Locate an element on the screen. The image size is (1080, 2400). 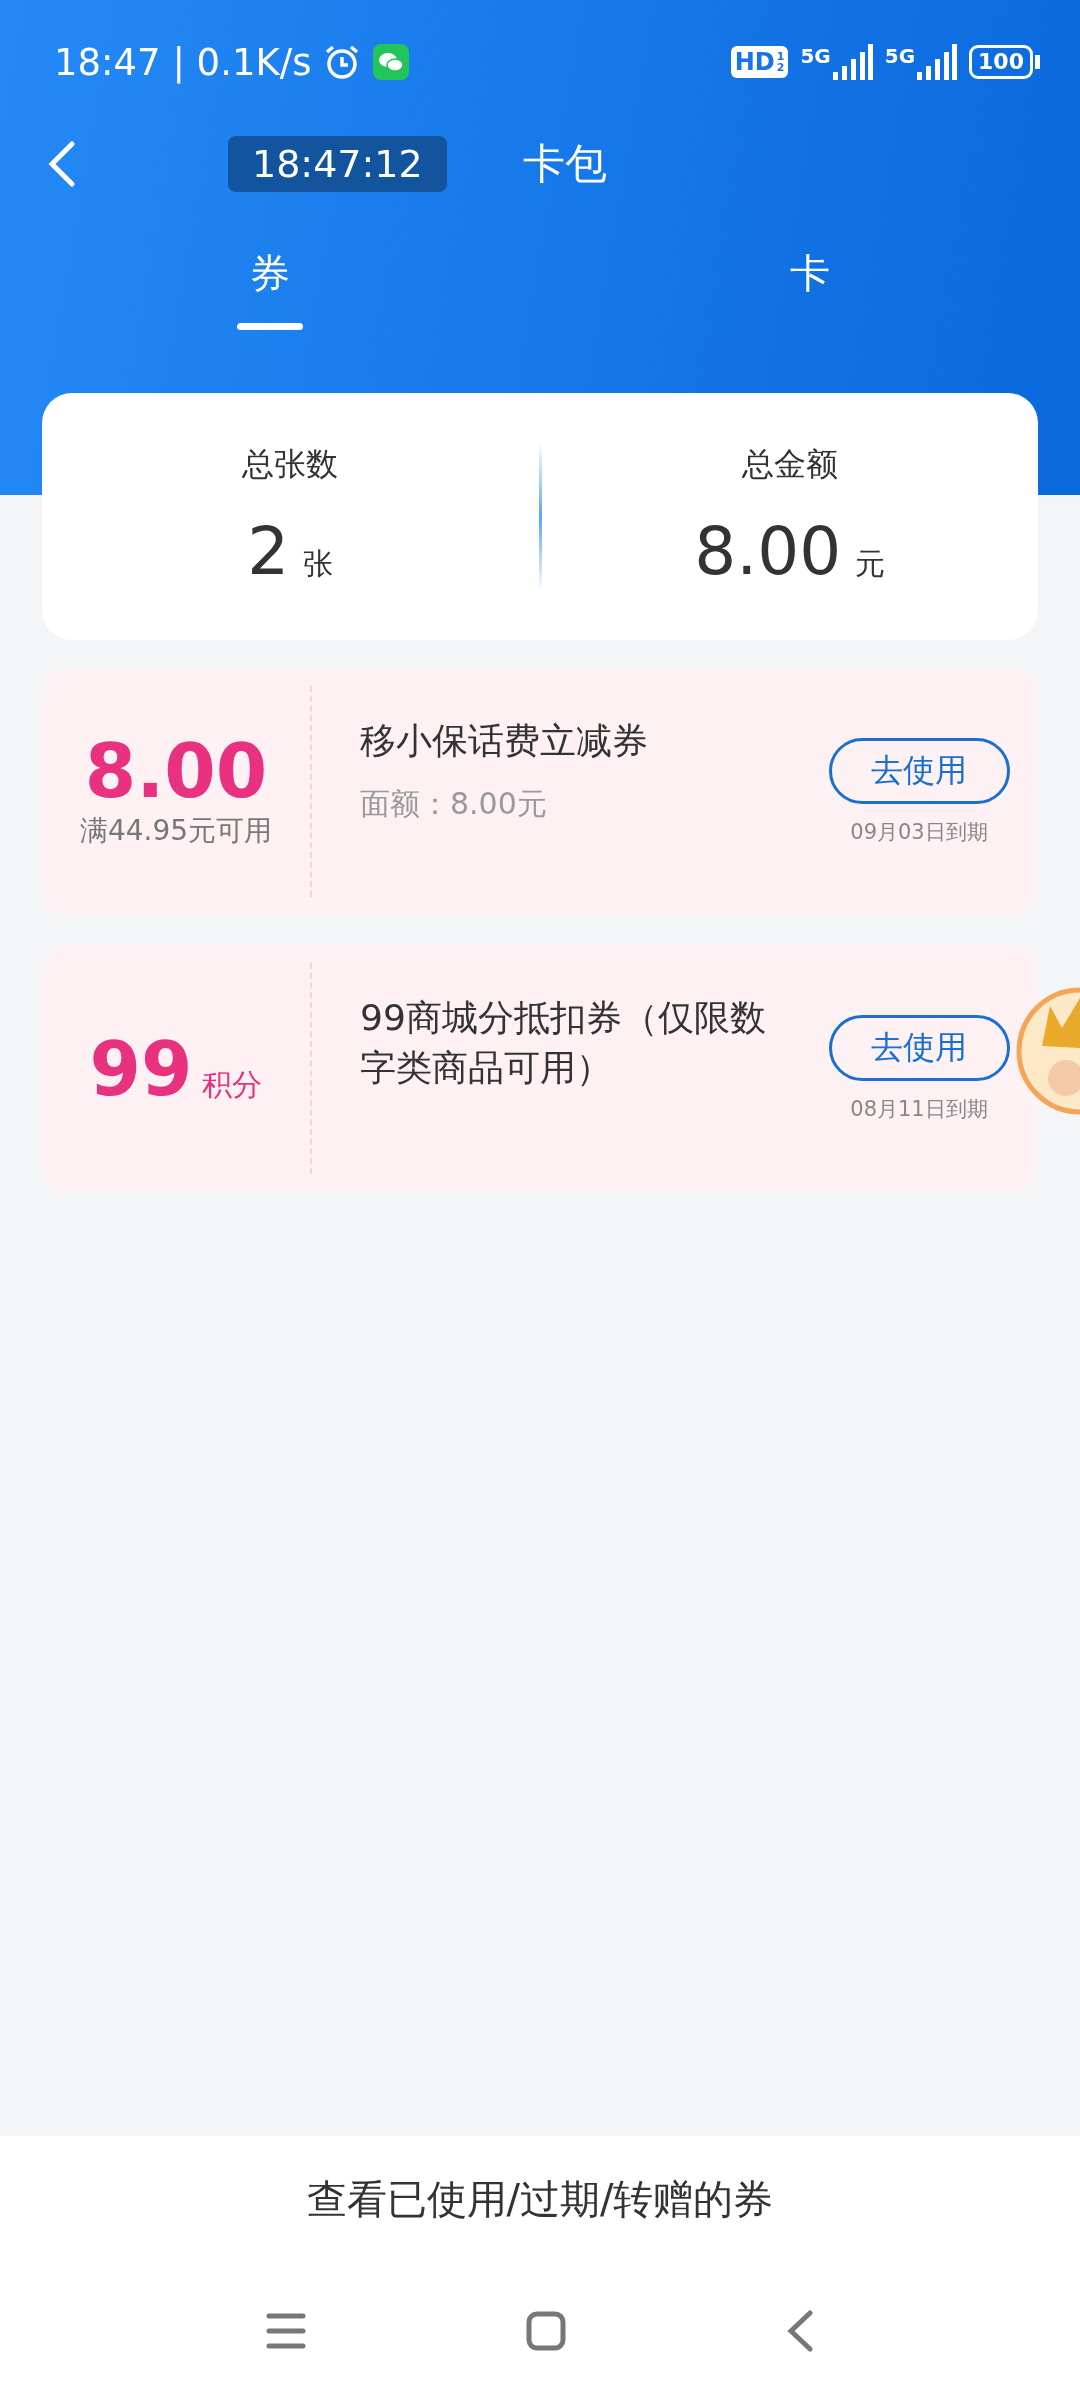
page-title: 卡包 is located at coordinates (564, 164).